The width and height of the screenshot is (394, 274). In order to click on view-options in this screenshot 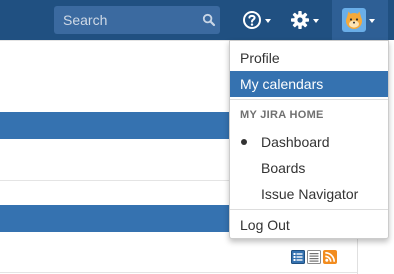, I will do `click(314, 257)`.